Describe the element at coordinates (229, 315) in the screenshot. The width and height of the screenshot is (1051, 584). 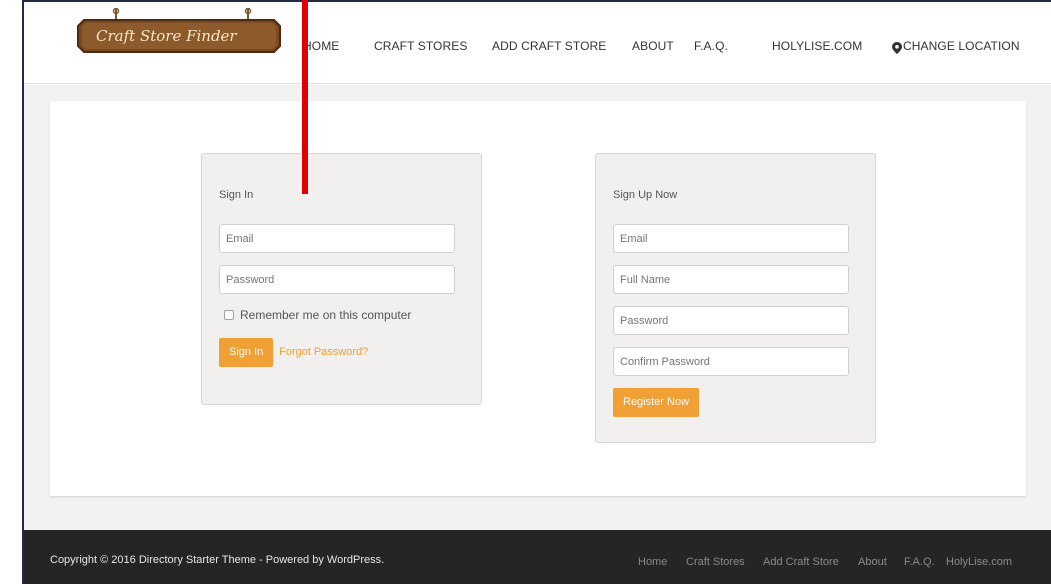
I see `remember-me-checkbox` at that location.